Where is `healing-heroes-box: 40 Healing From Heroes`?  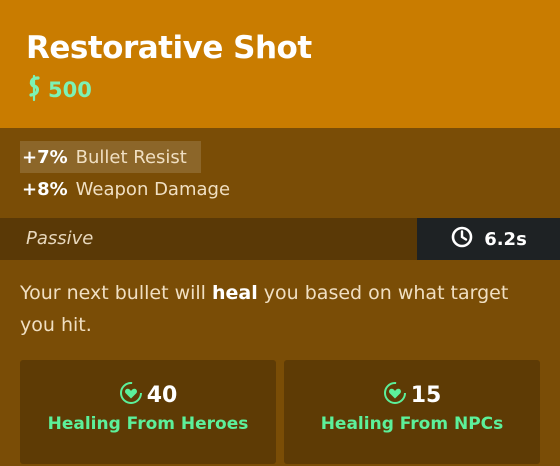 healing-heroes-box: 40 Healing From Heroes is located at coordinates (148, 412).